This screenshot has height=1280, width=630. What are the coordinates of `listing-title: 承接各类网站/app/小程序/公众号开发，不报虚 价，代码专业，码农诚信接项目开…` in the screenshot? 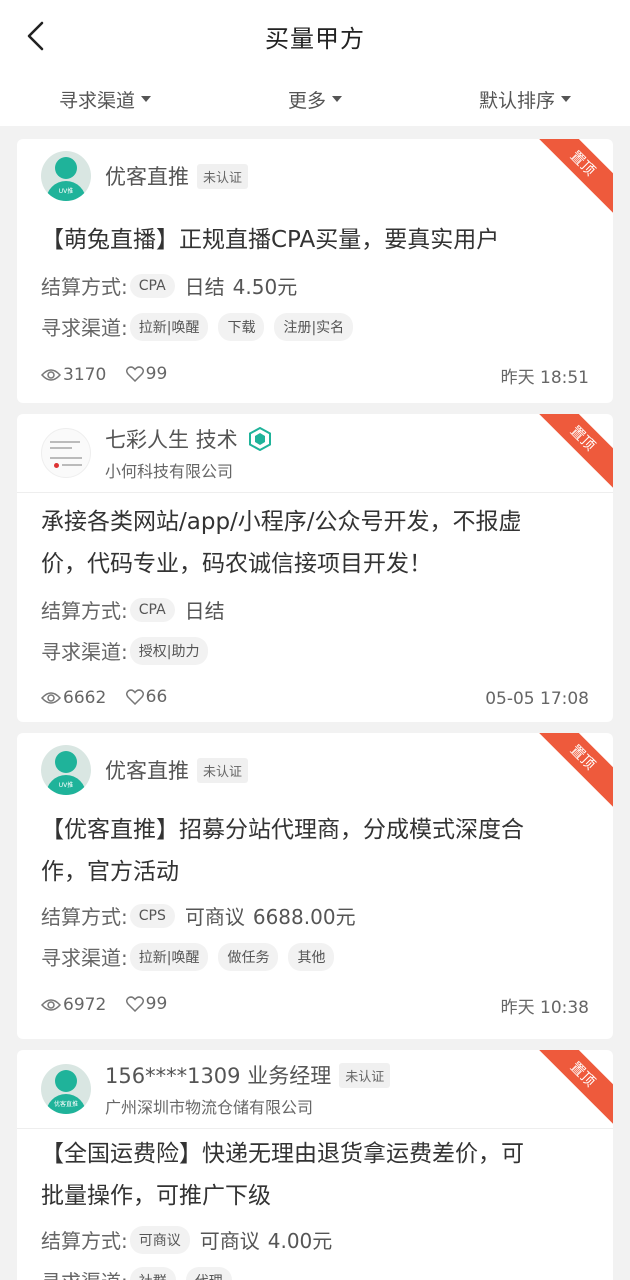 It's located at (281, 543).